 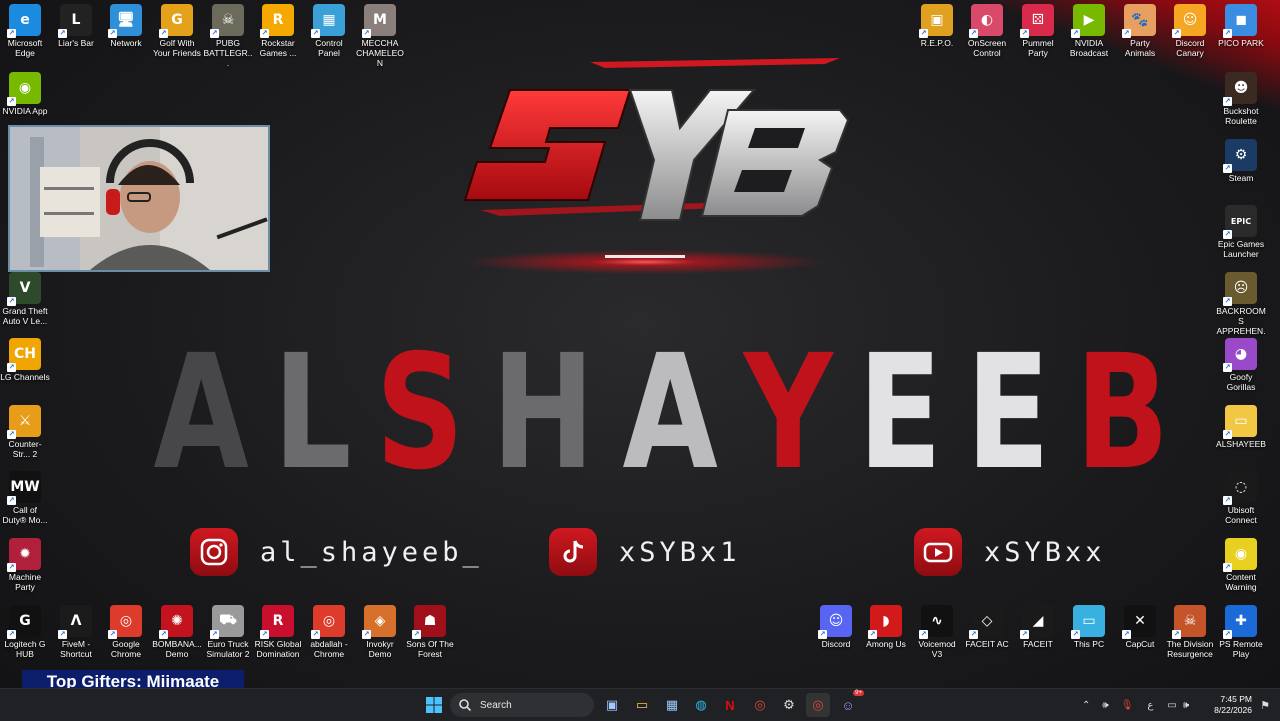 What do you see at coordinates (1241, 99) in the screenshot?
I see `desktop-icon-buckshot-roulette: ☻ ↗ Buckshot Roulette` at bounding box center [1241, 99].